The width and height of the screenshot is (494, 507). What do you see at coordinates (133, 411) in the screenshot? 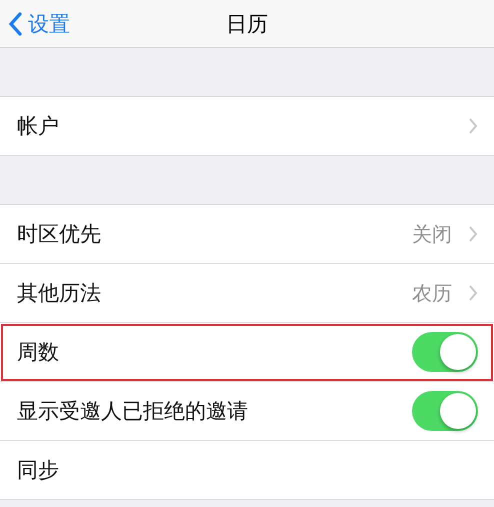
I see `row-label: 显示受邀人已拒绝的邀请` at bounding box center [133, 411].